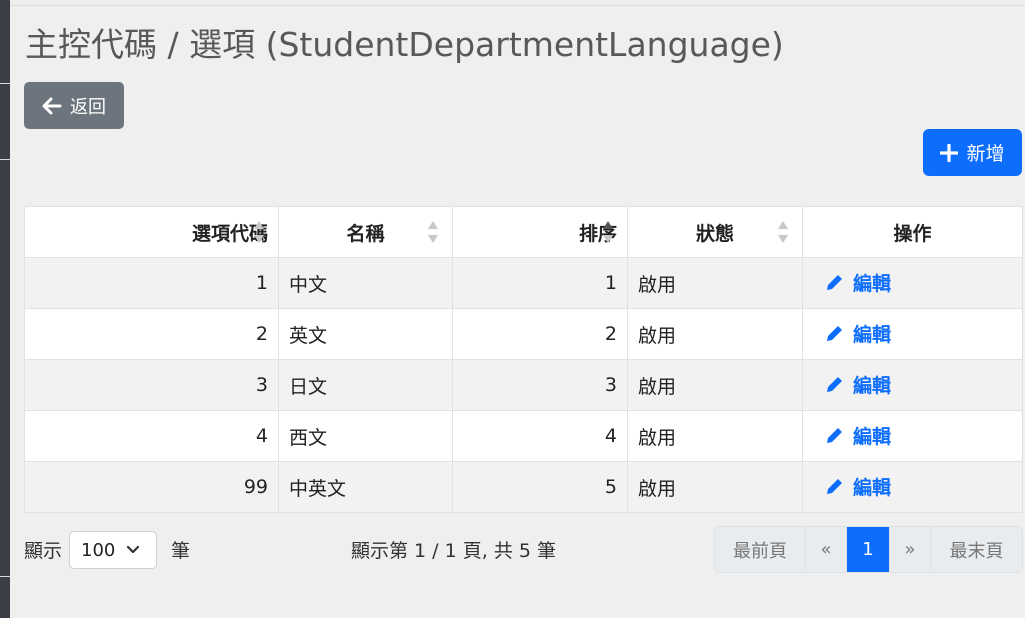 This screenshot has height=618, width=1025. What do you see at coordinates (365, 283) in the screenshot?
I see `cell-name: 中文` at bounding box center [365, 283].